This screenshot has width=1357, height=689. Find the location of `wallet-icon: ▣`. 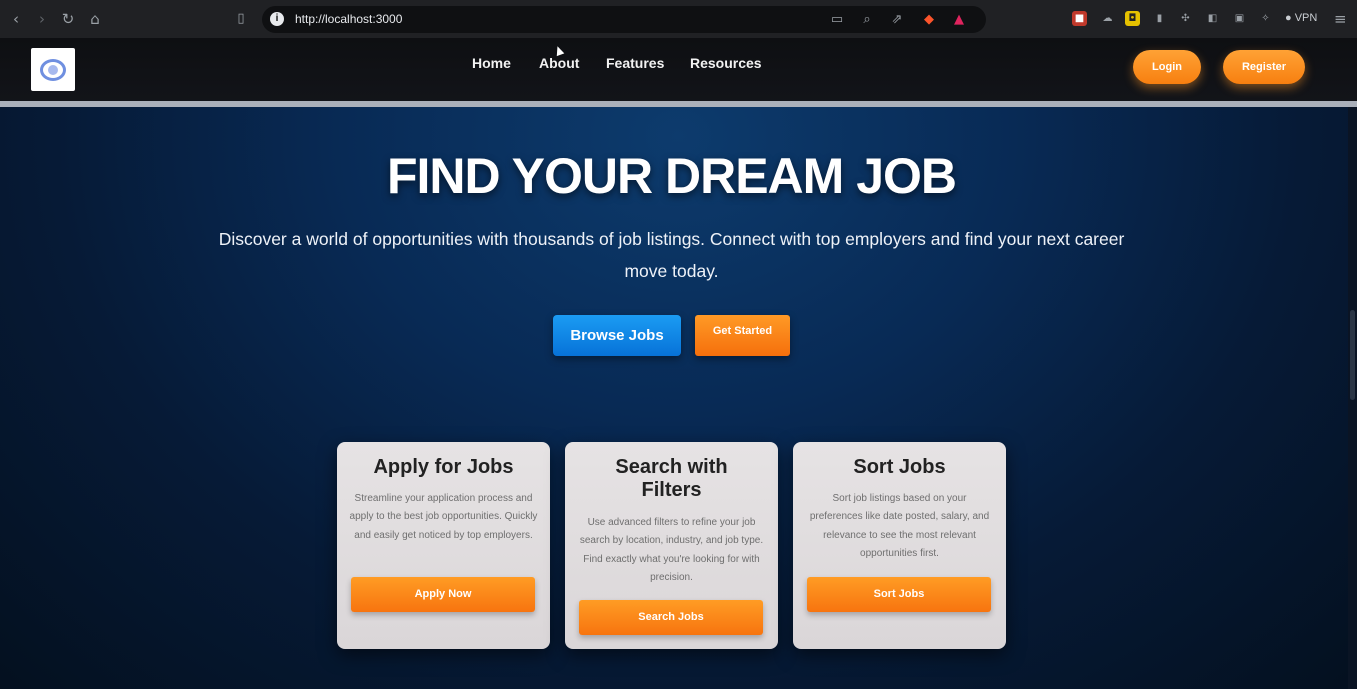

wallet-icon: ▣ is located at coordinates (1239, 18).